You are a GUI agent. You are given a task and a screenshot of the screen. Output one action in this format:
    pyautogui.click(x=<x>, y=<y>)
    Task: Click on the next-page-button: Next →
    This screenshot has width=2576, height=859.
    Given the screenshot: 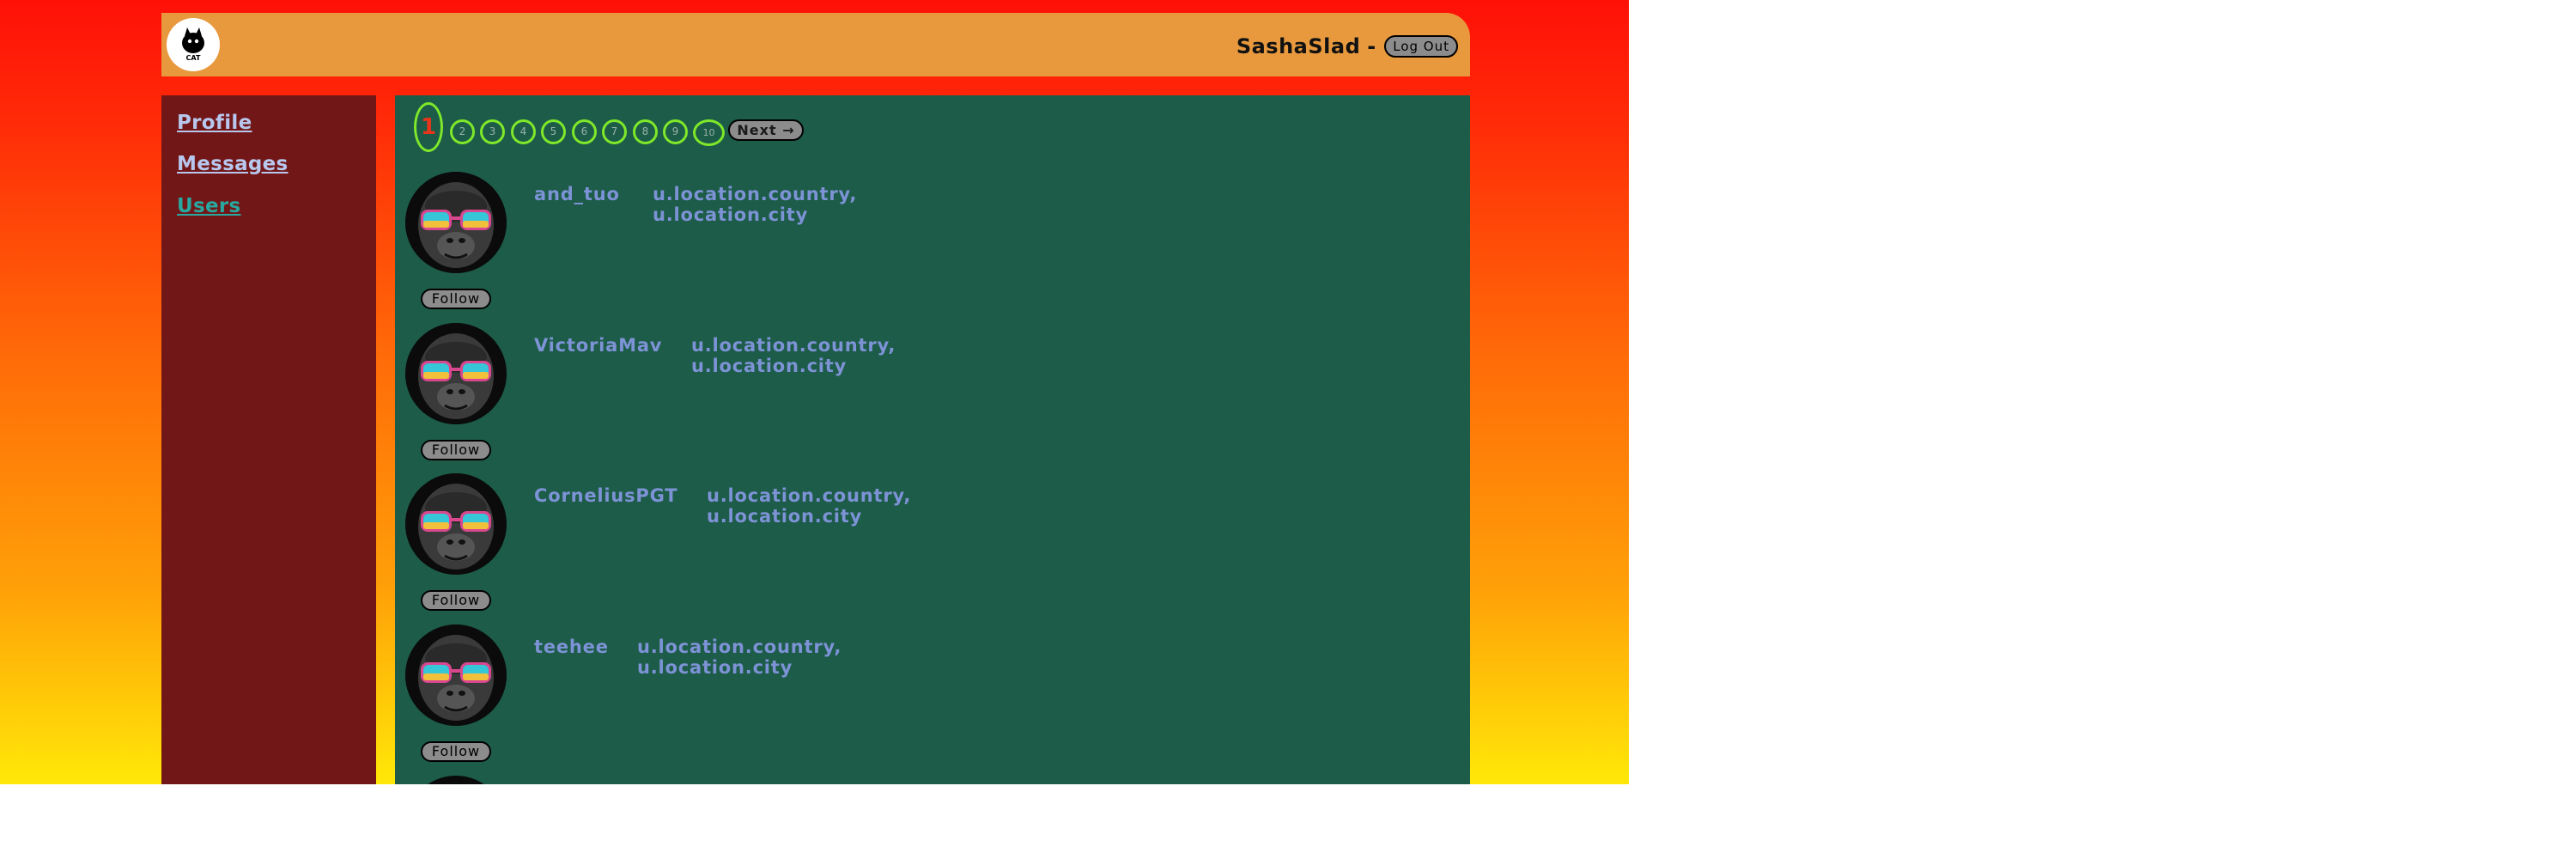 What is the action you would take?
    pyautogui.click(x=766, y=130)
    